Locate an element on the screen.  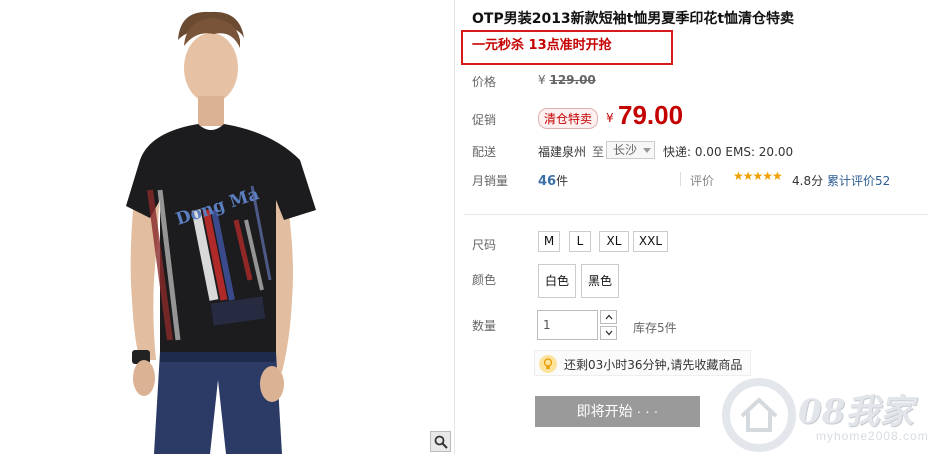
magnifier-icon is located at coordinates (441, 442).